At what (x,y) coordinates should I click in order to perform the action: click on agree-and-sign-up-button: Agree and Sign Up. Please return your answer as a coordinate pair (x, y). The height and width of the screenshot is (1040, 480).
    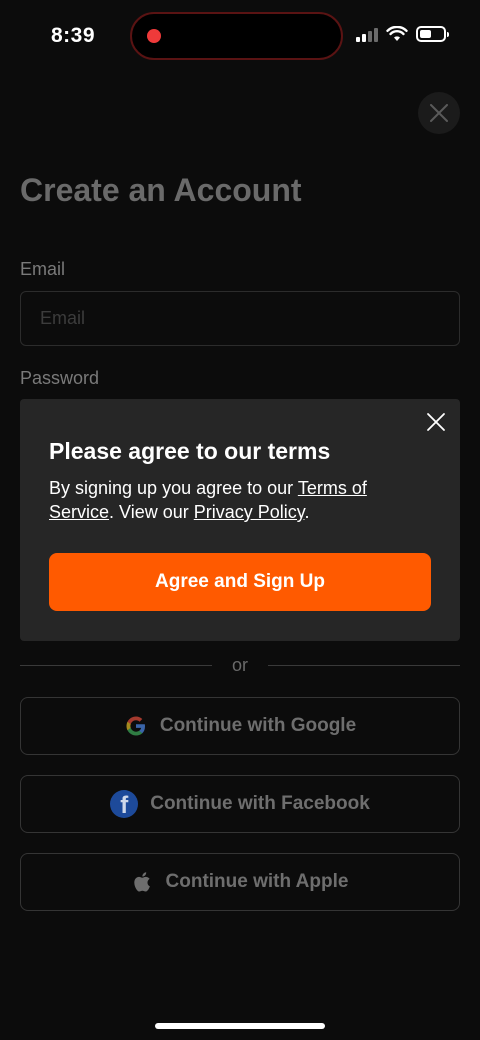
    Looking at the image, I should click on (240, 582).